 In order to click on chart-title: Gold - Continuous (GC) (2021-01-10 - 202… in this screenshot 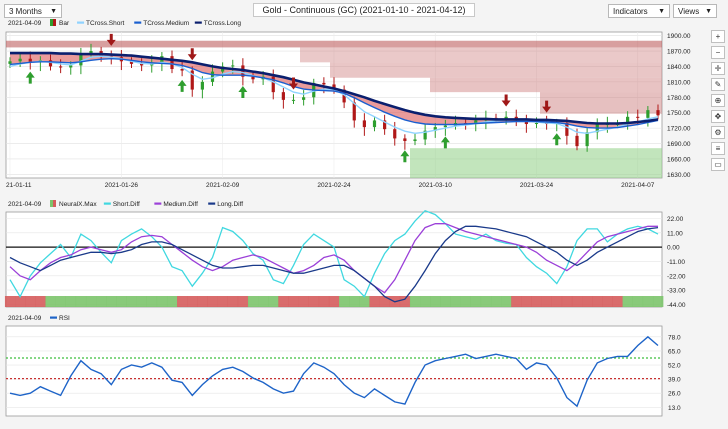, I will do `click(364, 10)`.